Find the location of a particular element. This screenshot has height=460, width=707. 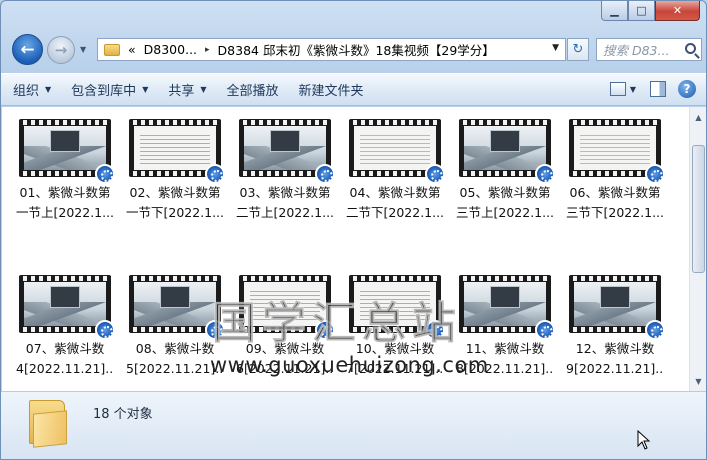

command-bar: 组织 ▼ 包含到库中 ▼ 共享 ▼ 全部播放 新建文件夹 ▼ ? is located at coordinates (353, 89).